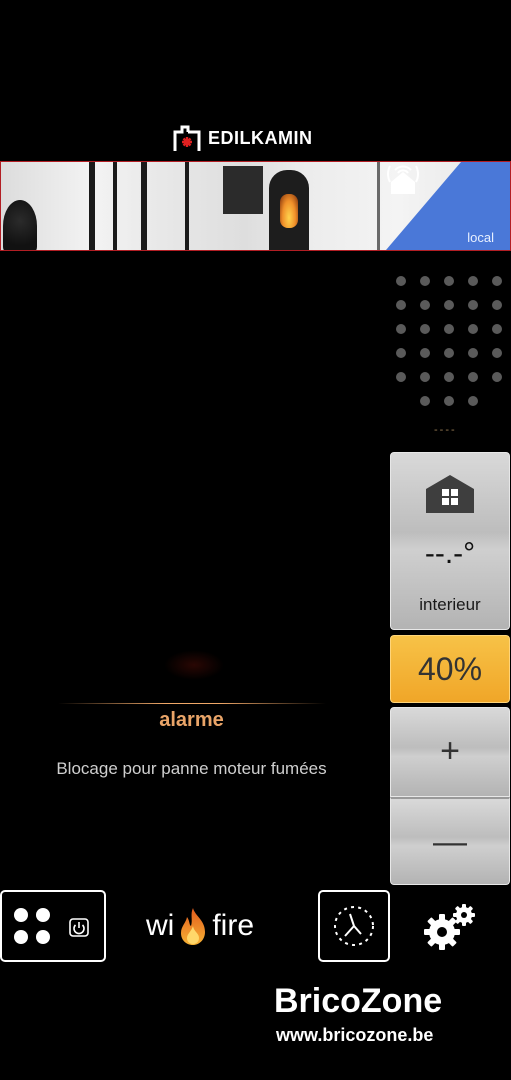 The width and height of the screenshot is (511, 1080). I want to click on flame-icon, so click(193, 926).